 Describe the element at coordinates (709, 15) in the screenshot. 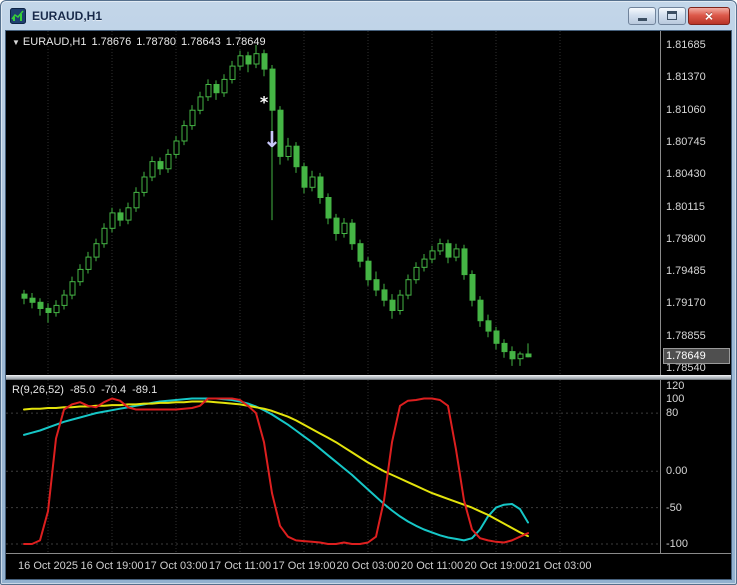

I see `close-button: ×` at that location.